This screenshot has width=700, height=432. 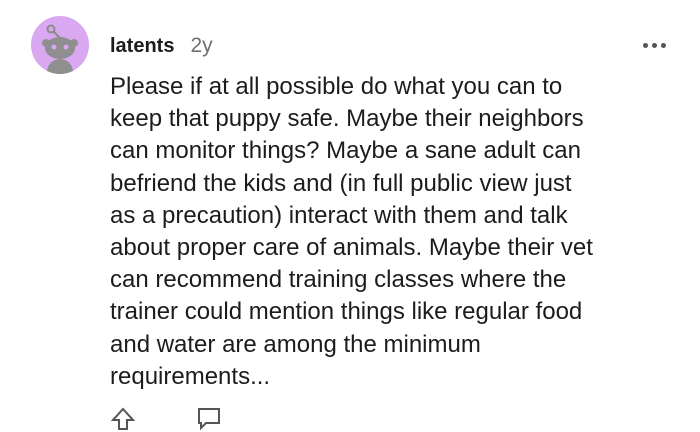 I want to click on comment-header: latents 2y, so click(x=161, y=46).